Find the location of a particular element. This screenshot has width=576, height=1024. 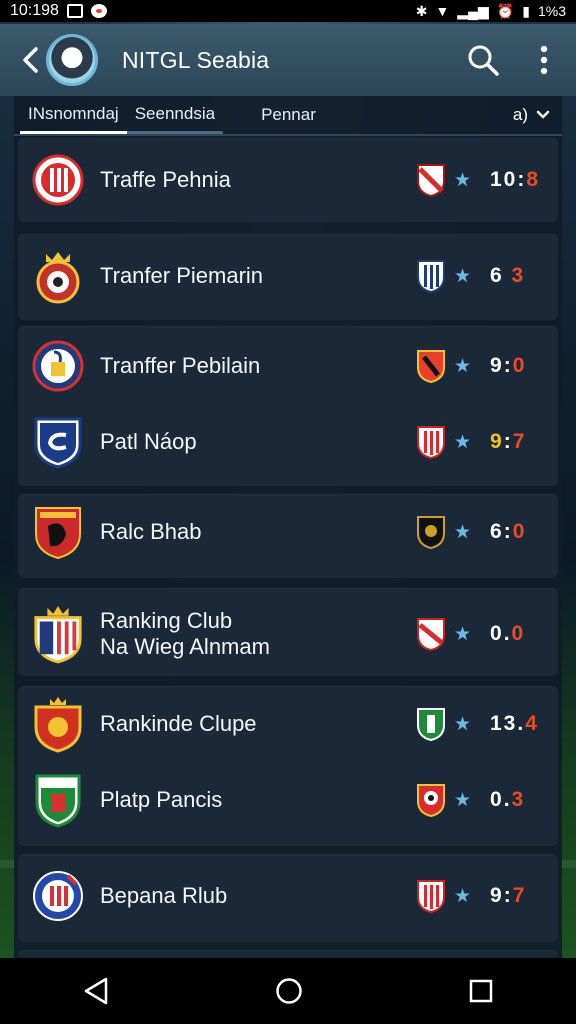

back-arrow-icon is located at coordinates (30, 60).